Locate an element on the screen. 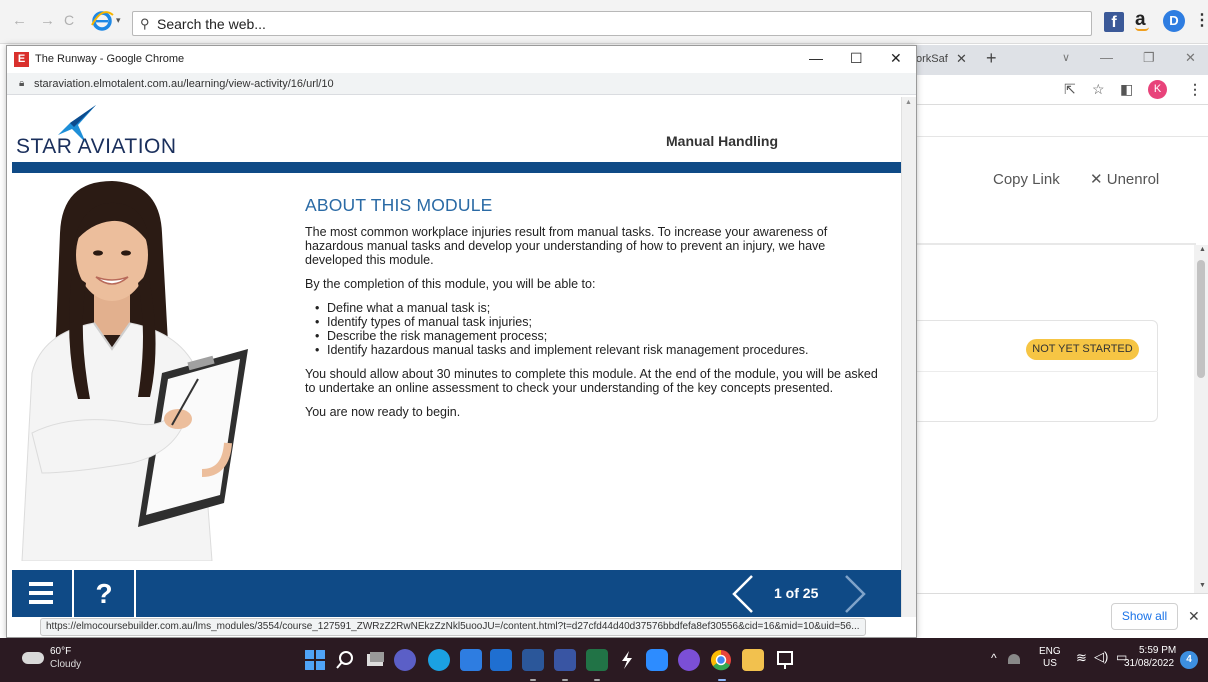  facebook-icon: f is located at coordinates (1114, 22).